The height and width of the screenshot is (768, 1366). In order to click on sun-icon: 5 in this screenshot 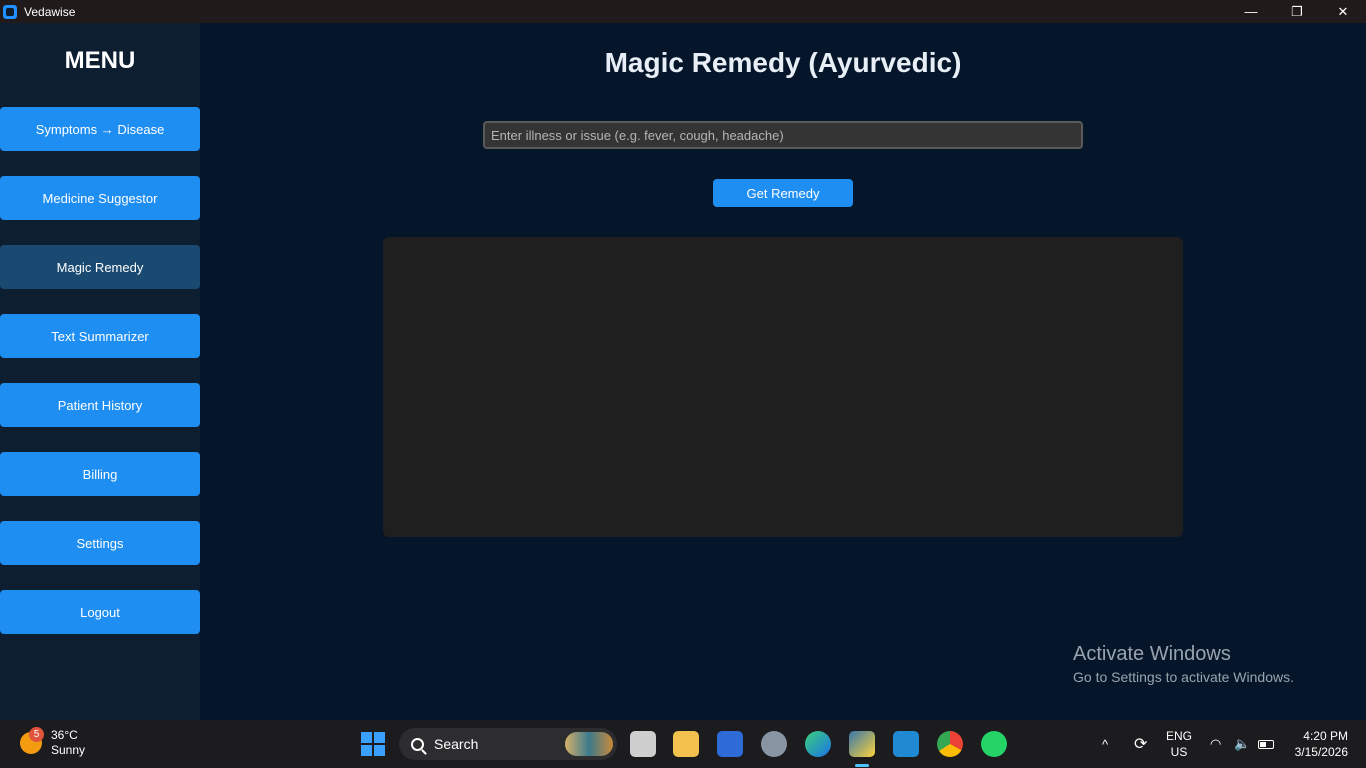, I will do `click(32, 740)`.